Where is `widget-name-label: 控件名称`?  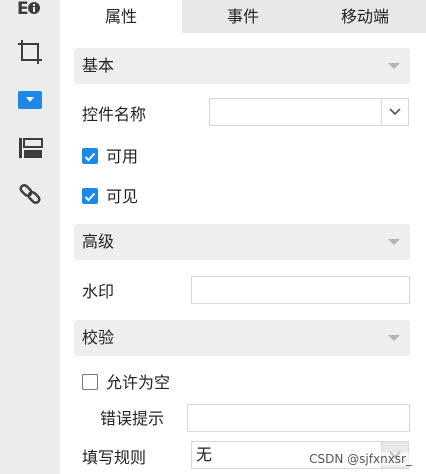 widget-name-label: 控件名称 is located at coordinates (114, 114).